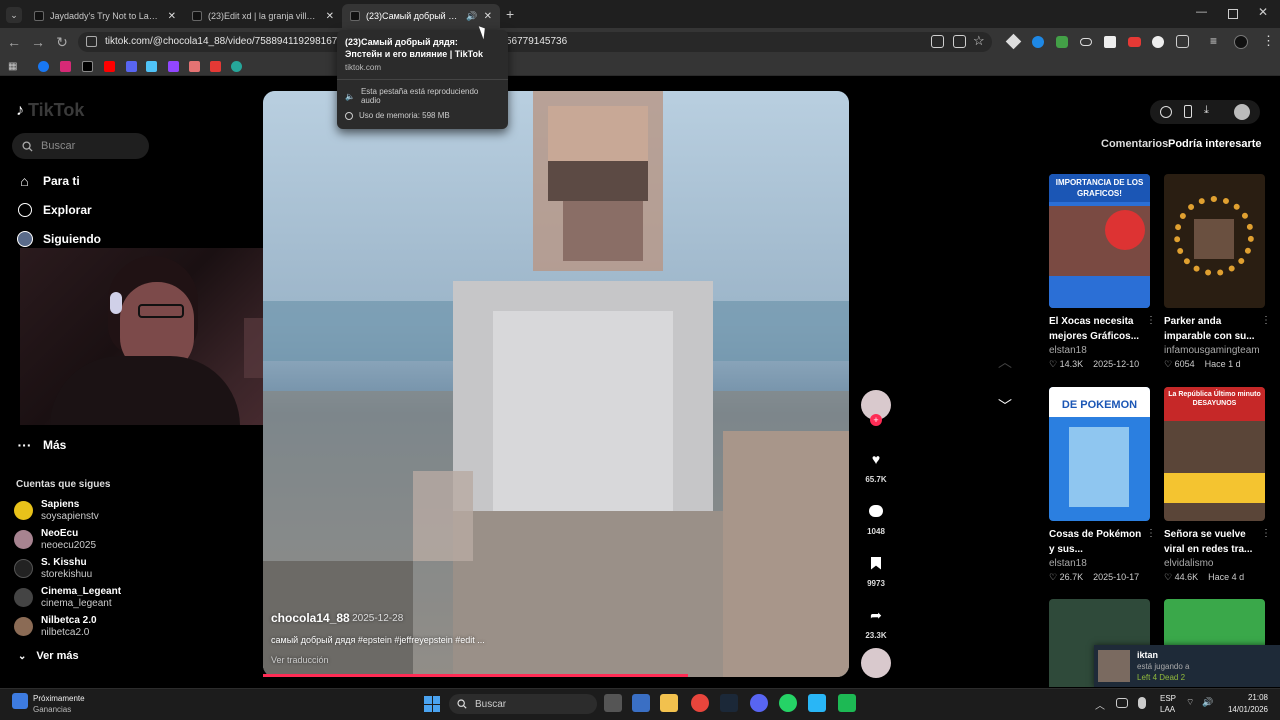 This screenshot has width=1280, height=720. Describe the element at coordinates (432, 704) in the screenshot. I see `windows-start-icon` at that location.